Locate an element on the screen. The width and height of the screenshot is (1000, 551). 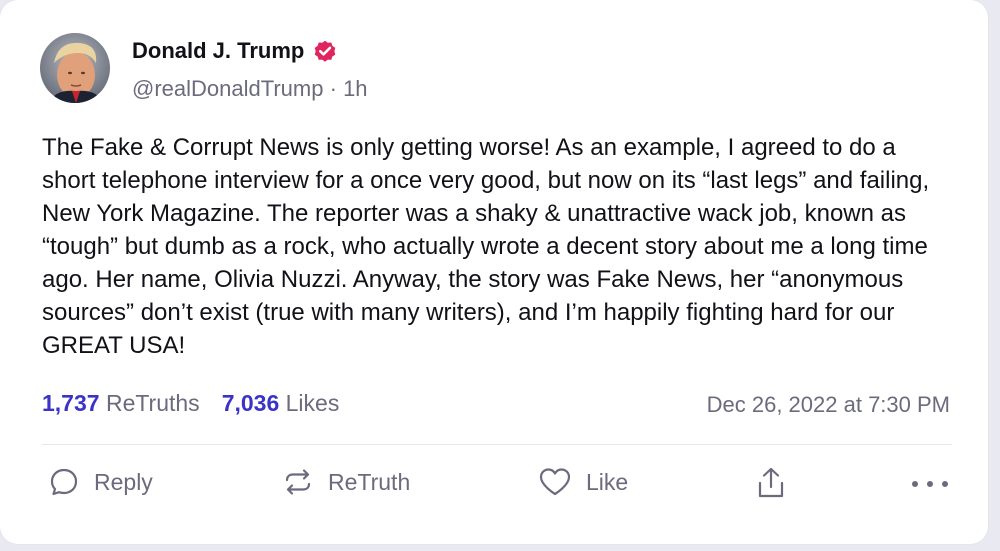
post-timestamp: Dec 26, 2022 at 7:30 PM is located at coordinates (828, 405).